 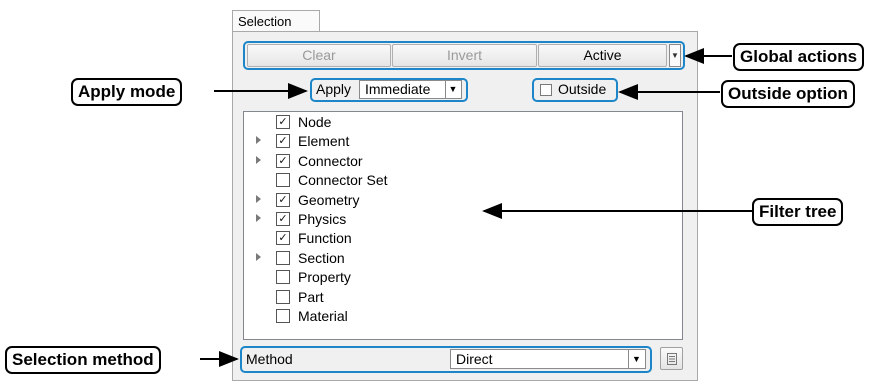 I want to click on tree-item-label: Connector, so click(x=330, y=160).